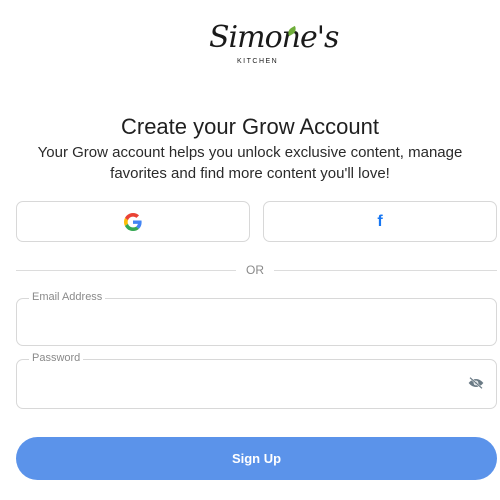 The image size is (500, 500). I want to click on email-field-container: Email Address, so click(256, 318).